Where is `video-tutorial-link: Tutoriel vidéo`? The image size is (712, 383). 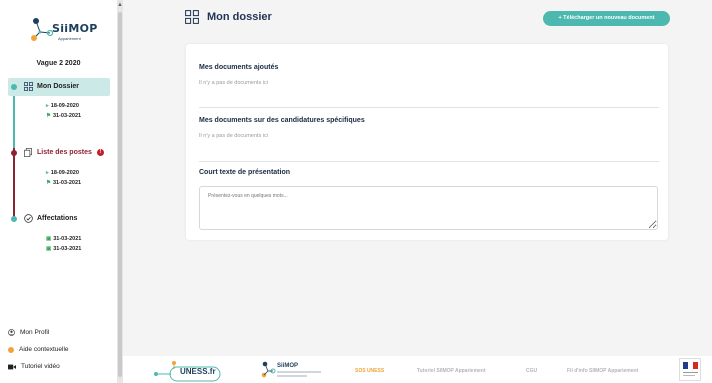 video-tutorial-link: Tutoriel vidéo is located at coordinates (34, 366).